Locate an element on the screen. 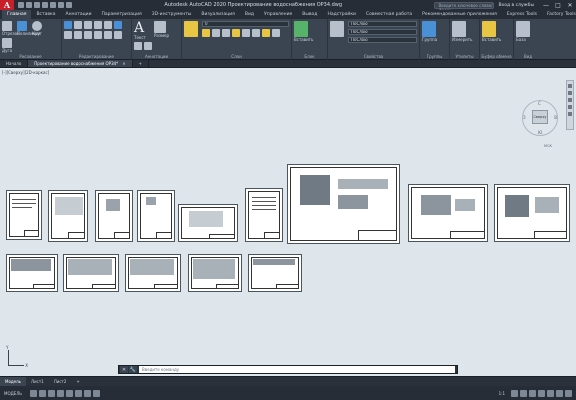  dimension-tool: Размер is located at coordinates (163, 30).